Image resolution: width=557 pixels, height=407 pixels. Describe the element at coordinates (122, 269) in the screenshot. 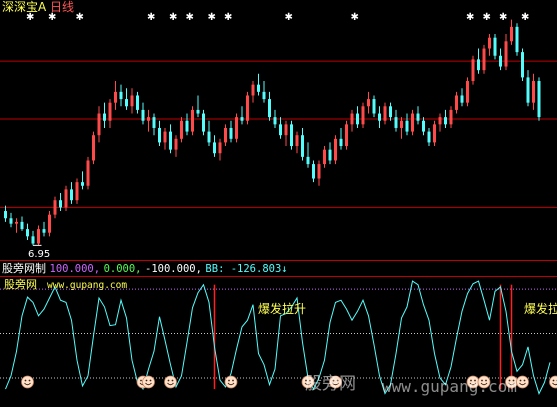

I see `indicator-value-0: 0.000,` at that location.